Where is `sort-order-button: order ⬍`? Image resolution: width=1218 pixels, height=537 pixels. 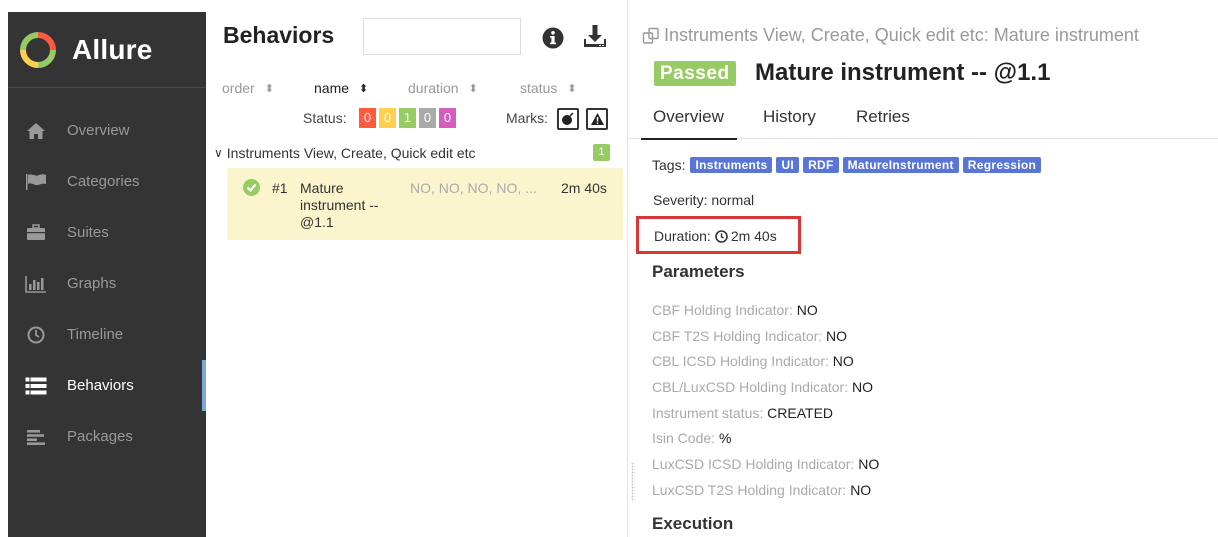 sort-order-button: order ⬍ is located at coordinates (248, 88).